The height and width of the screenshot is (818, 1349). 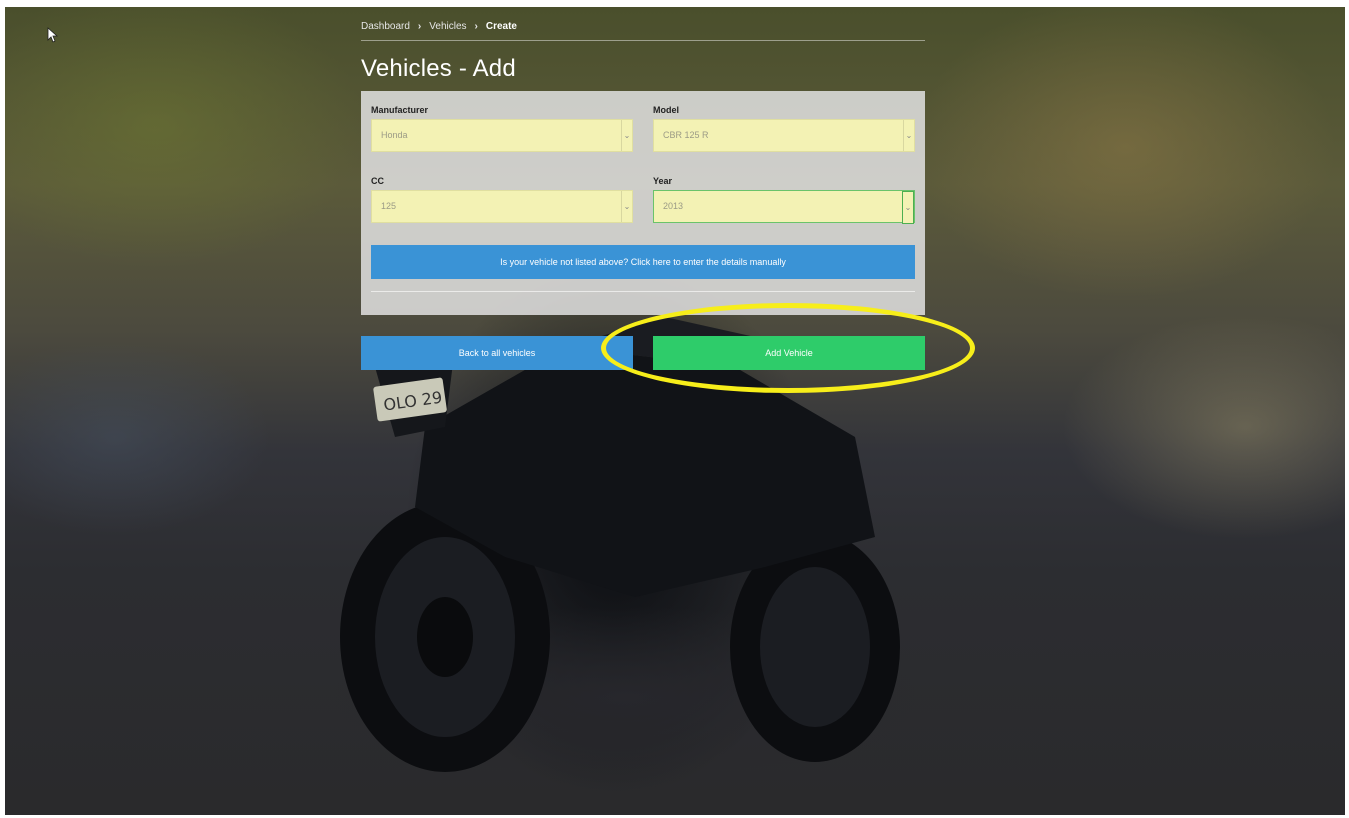 What do you see at coordinates (663, 181) in the screenshot?
I see `year-label: Year` at bounding box center [663, 181].